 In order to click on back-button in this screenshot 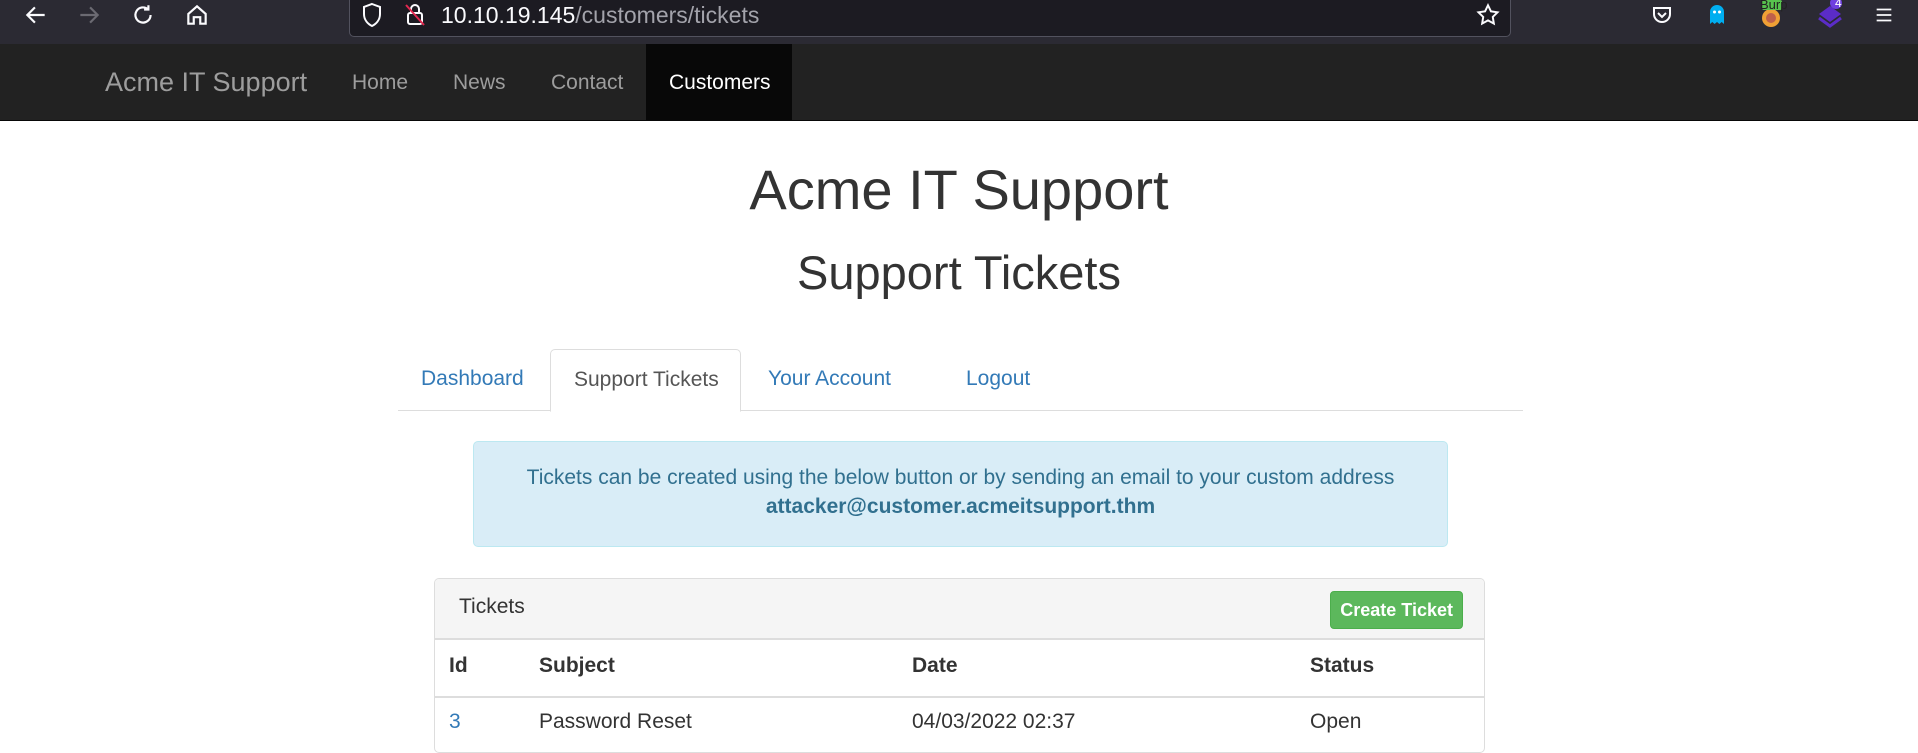, I will do `click(36, 15)`.